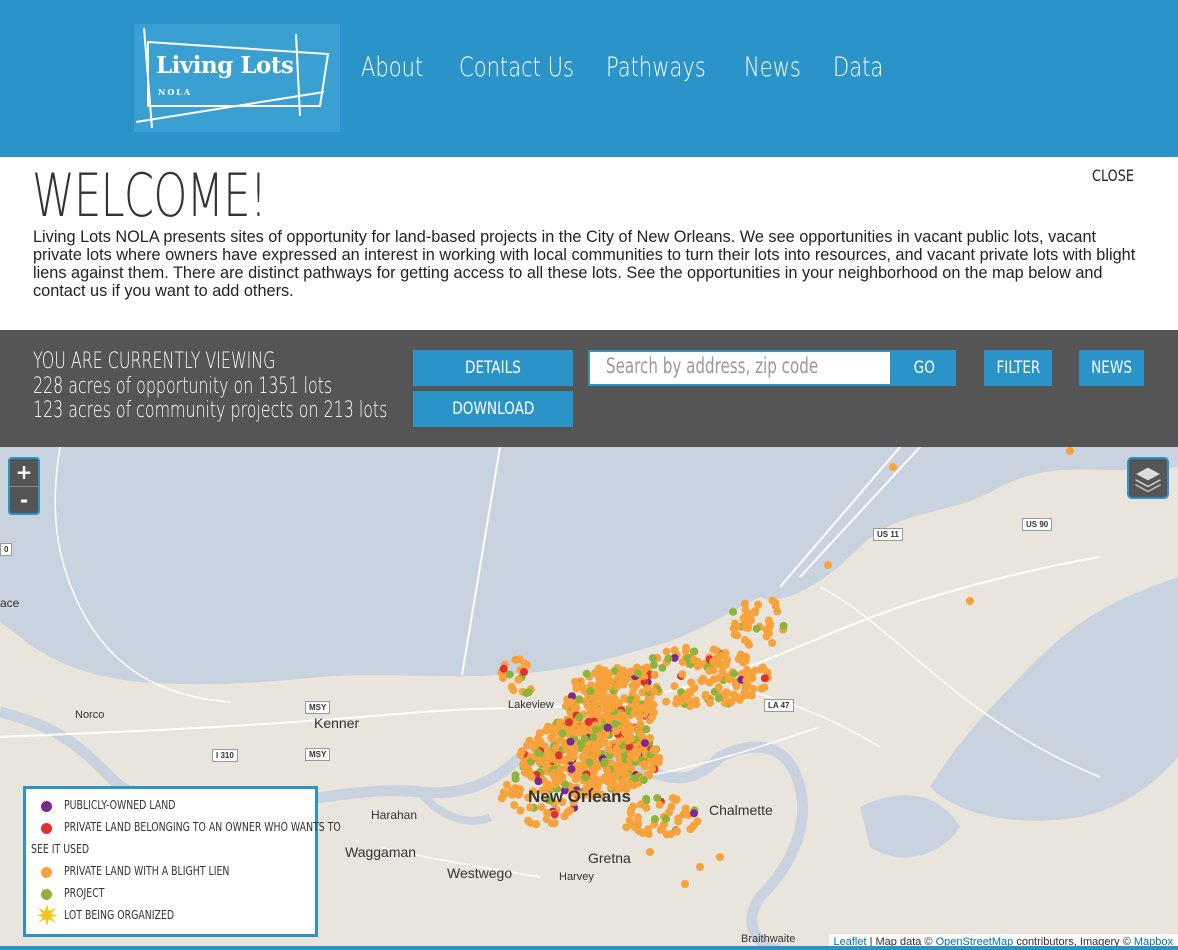 The width and height of the screenshot is (1178, 950). Describe the element at coordinates (392, 72) in the screenshot. I see `nav-about: About` at that location.